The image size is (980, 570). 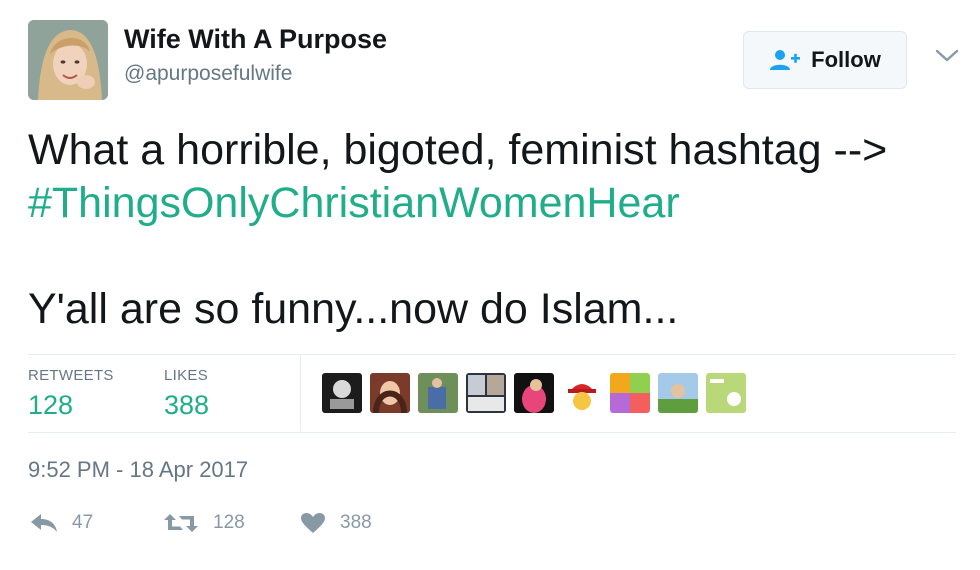 I want to click on reply-count: 47, so click(x=83, y=522).